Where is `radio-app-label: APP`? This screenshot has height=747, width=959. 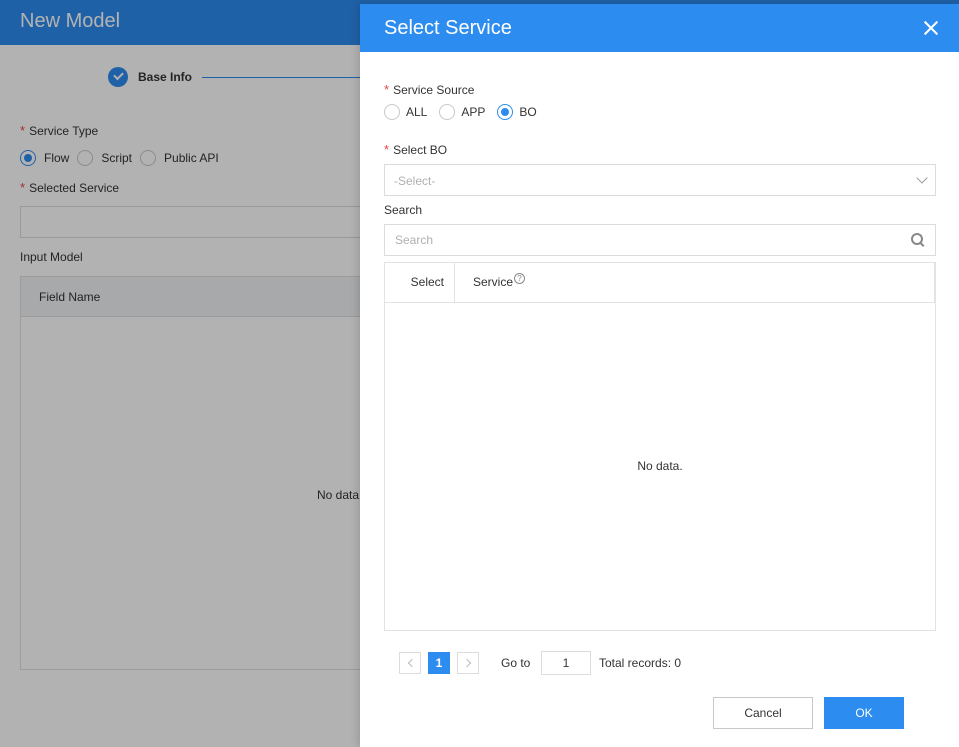
radio-app-label: APP is located at coordinates (473, 112).